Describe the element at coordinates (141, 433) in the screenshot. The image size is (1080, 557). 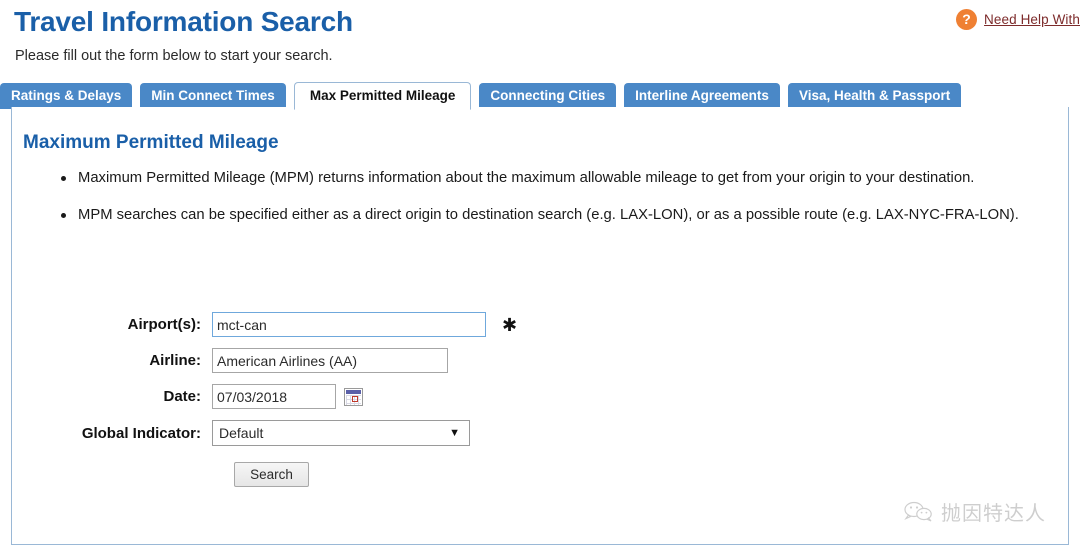
I see `global-indicator-label: Global Indicator:` at that location.